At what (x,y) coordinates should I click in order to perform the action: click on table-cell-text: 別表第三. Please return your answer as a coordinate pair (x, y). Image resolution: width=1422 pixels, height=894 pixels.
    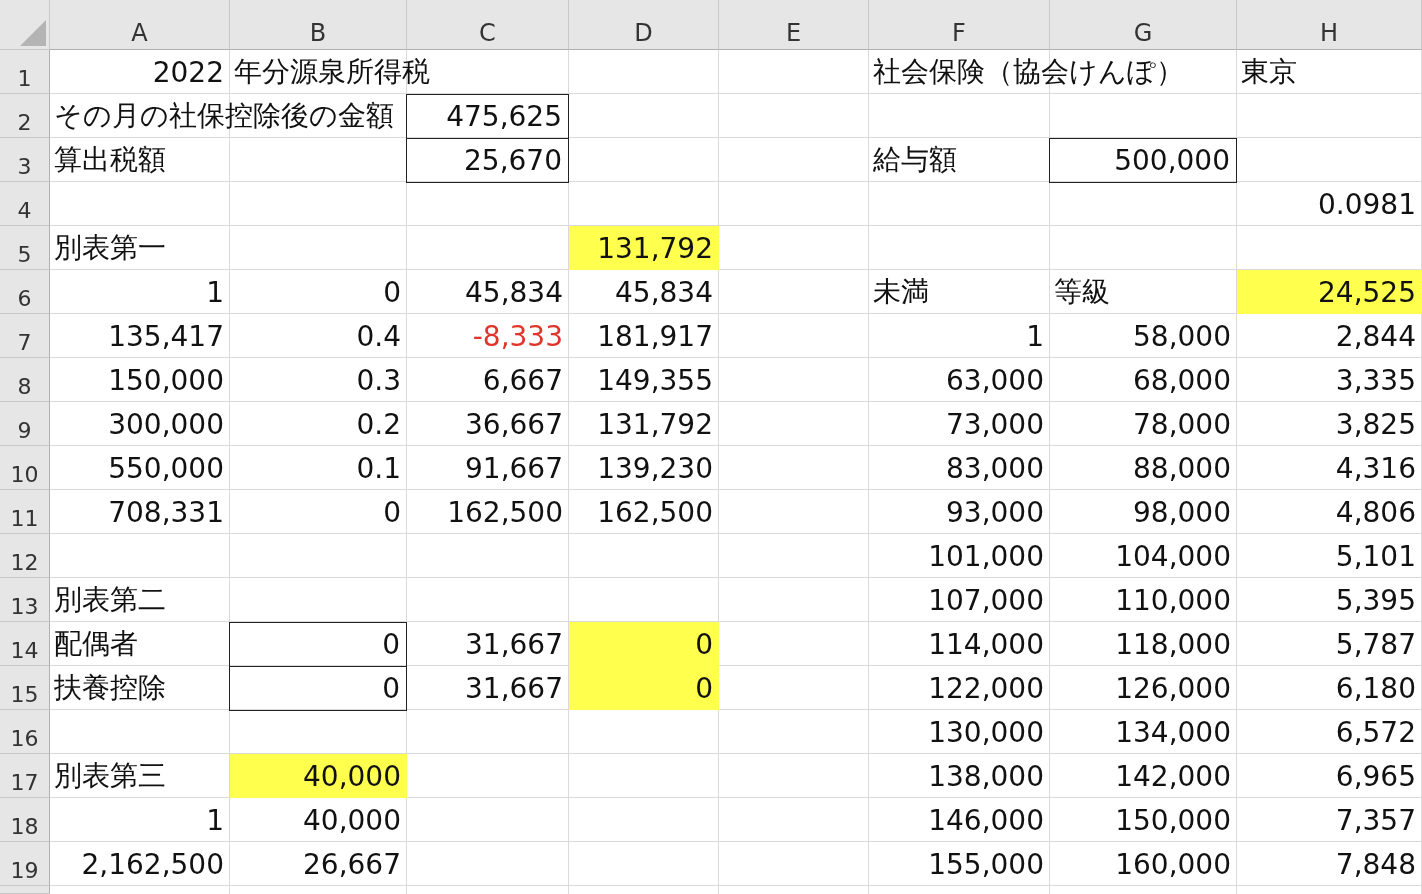
    Looking at the image, I should click on (110, 776).